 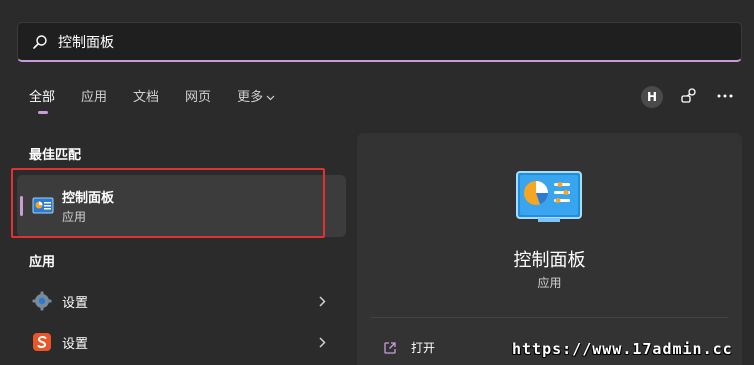 What do you see at coordinates (652, 97) in the screenshot?
I see `avatar: H` at bounding box center [652, 97].